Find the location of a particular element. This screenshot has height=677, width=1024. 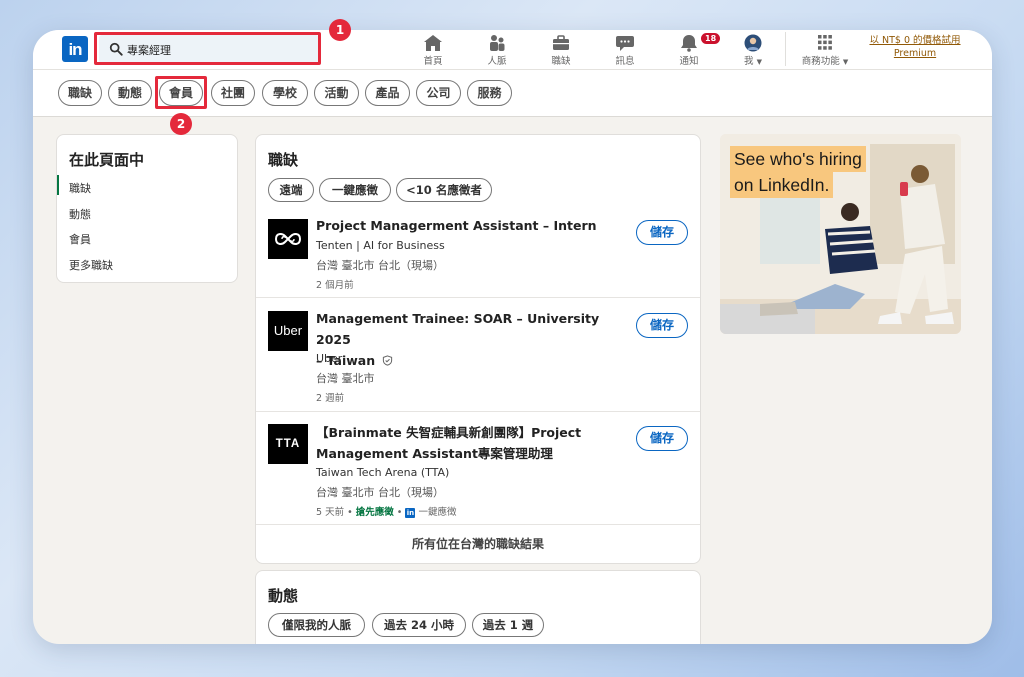

all-jobs-results-link: 所有位在台灣的職缺結果 is located at coordinates (478, 544).